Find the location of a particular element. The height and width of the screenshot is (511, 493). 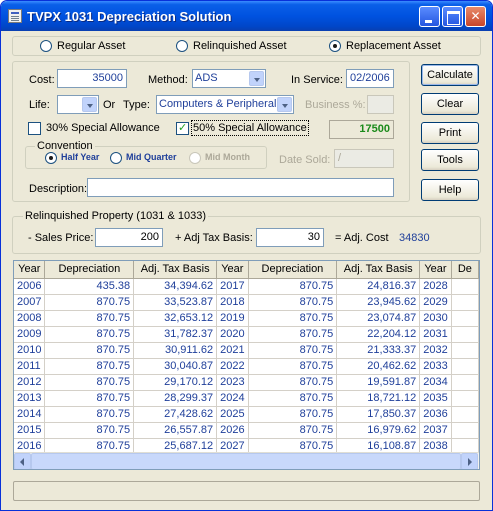

cell-year: 2012 is located at coordinates (30, 382).